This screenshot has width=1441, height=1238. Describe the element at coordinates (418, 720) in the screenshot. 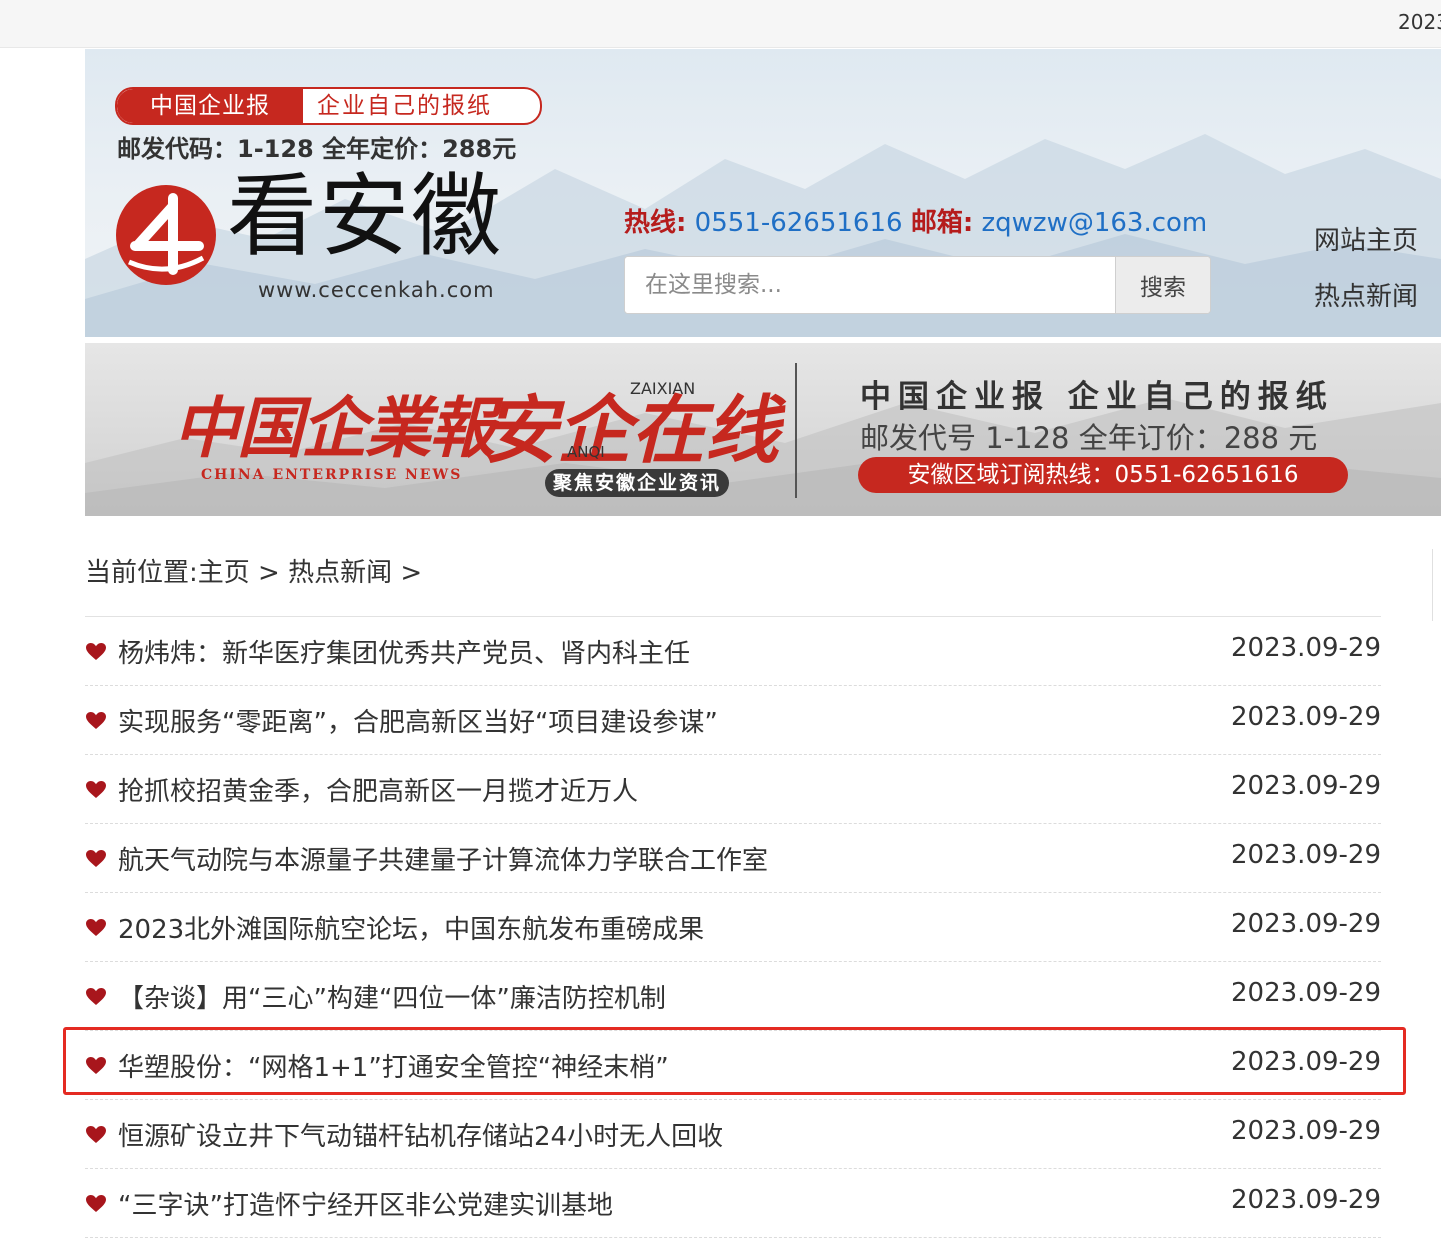

I see `article-title-link: 实现服务“零距离”，合肥高新区当好“项目建设参谋”` at that location.